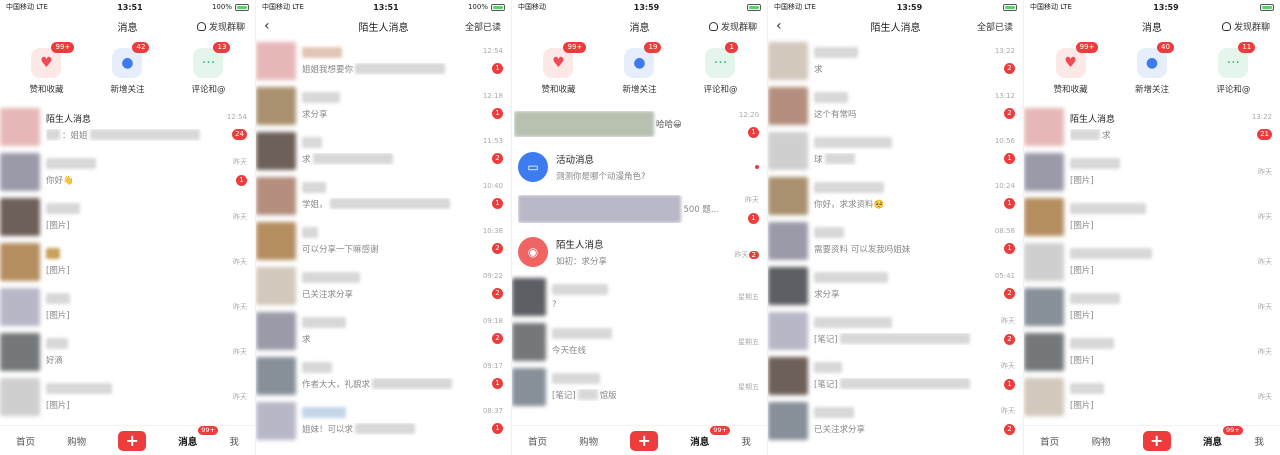  What do you see at coordinates (236, 117) in the screenshot?
I see `message-time: 12:54` at bounding box center [236, 117].